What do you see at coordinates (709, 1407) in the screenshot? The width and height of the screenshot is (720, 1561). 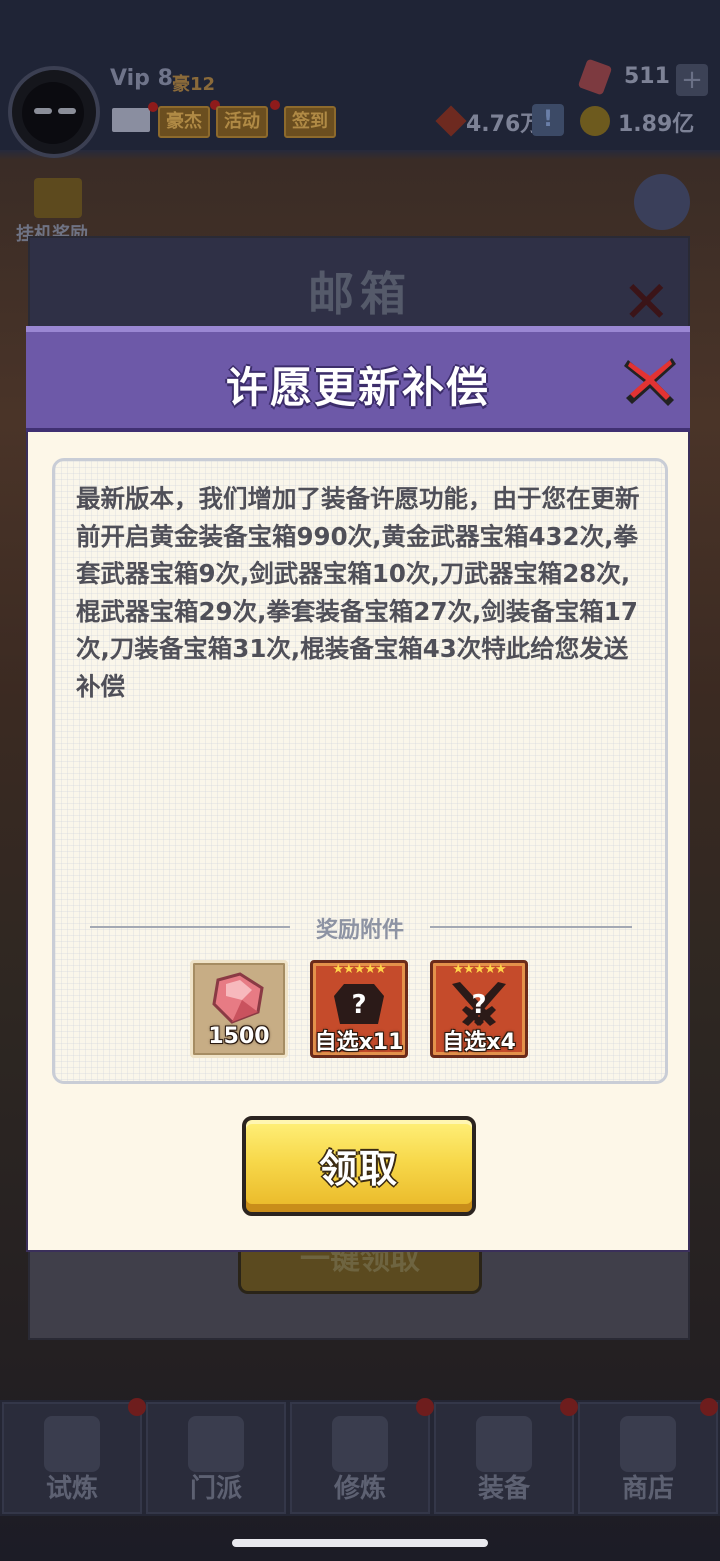 I see `nav-dot-shop` at bounding box center [709, 1407].